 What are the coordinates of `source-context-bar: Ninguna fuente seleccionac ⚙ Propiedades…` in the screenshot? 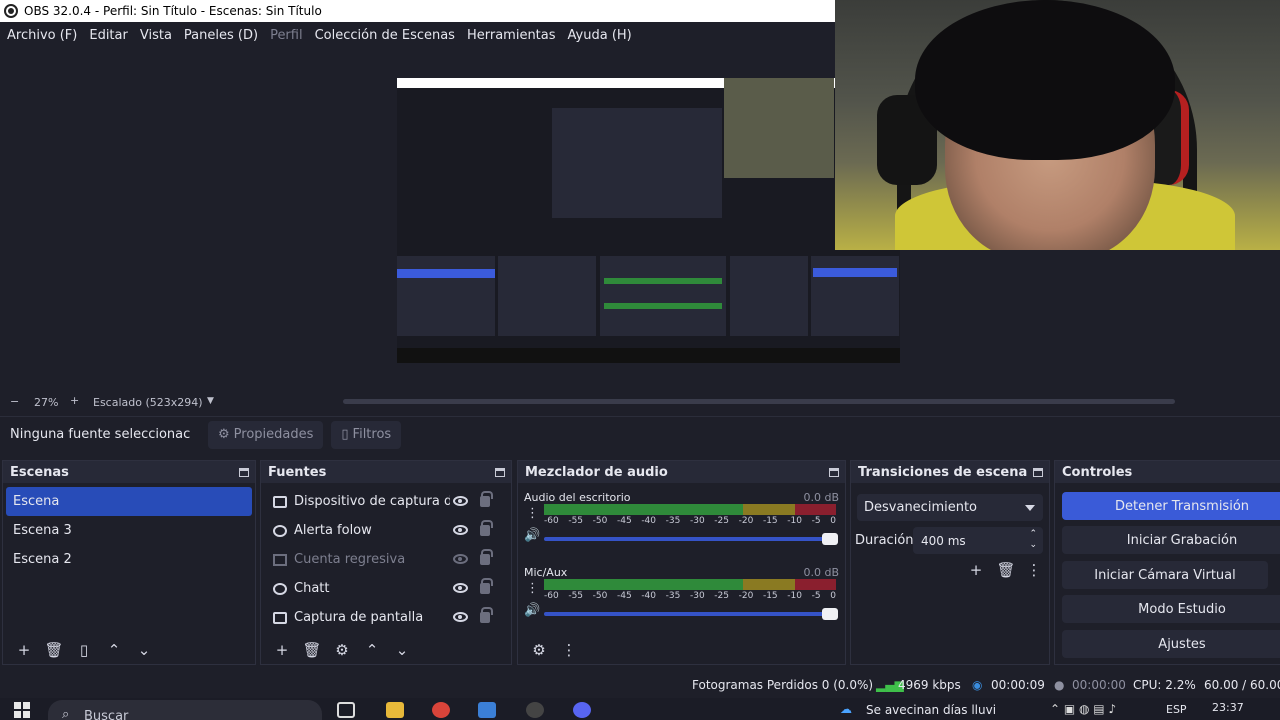 It's located at (640, 434).